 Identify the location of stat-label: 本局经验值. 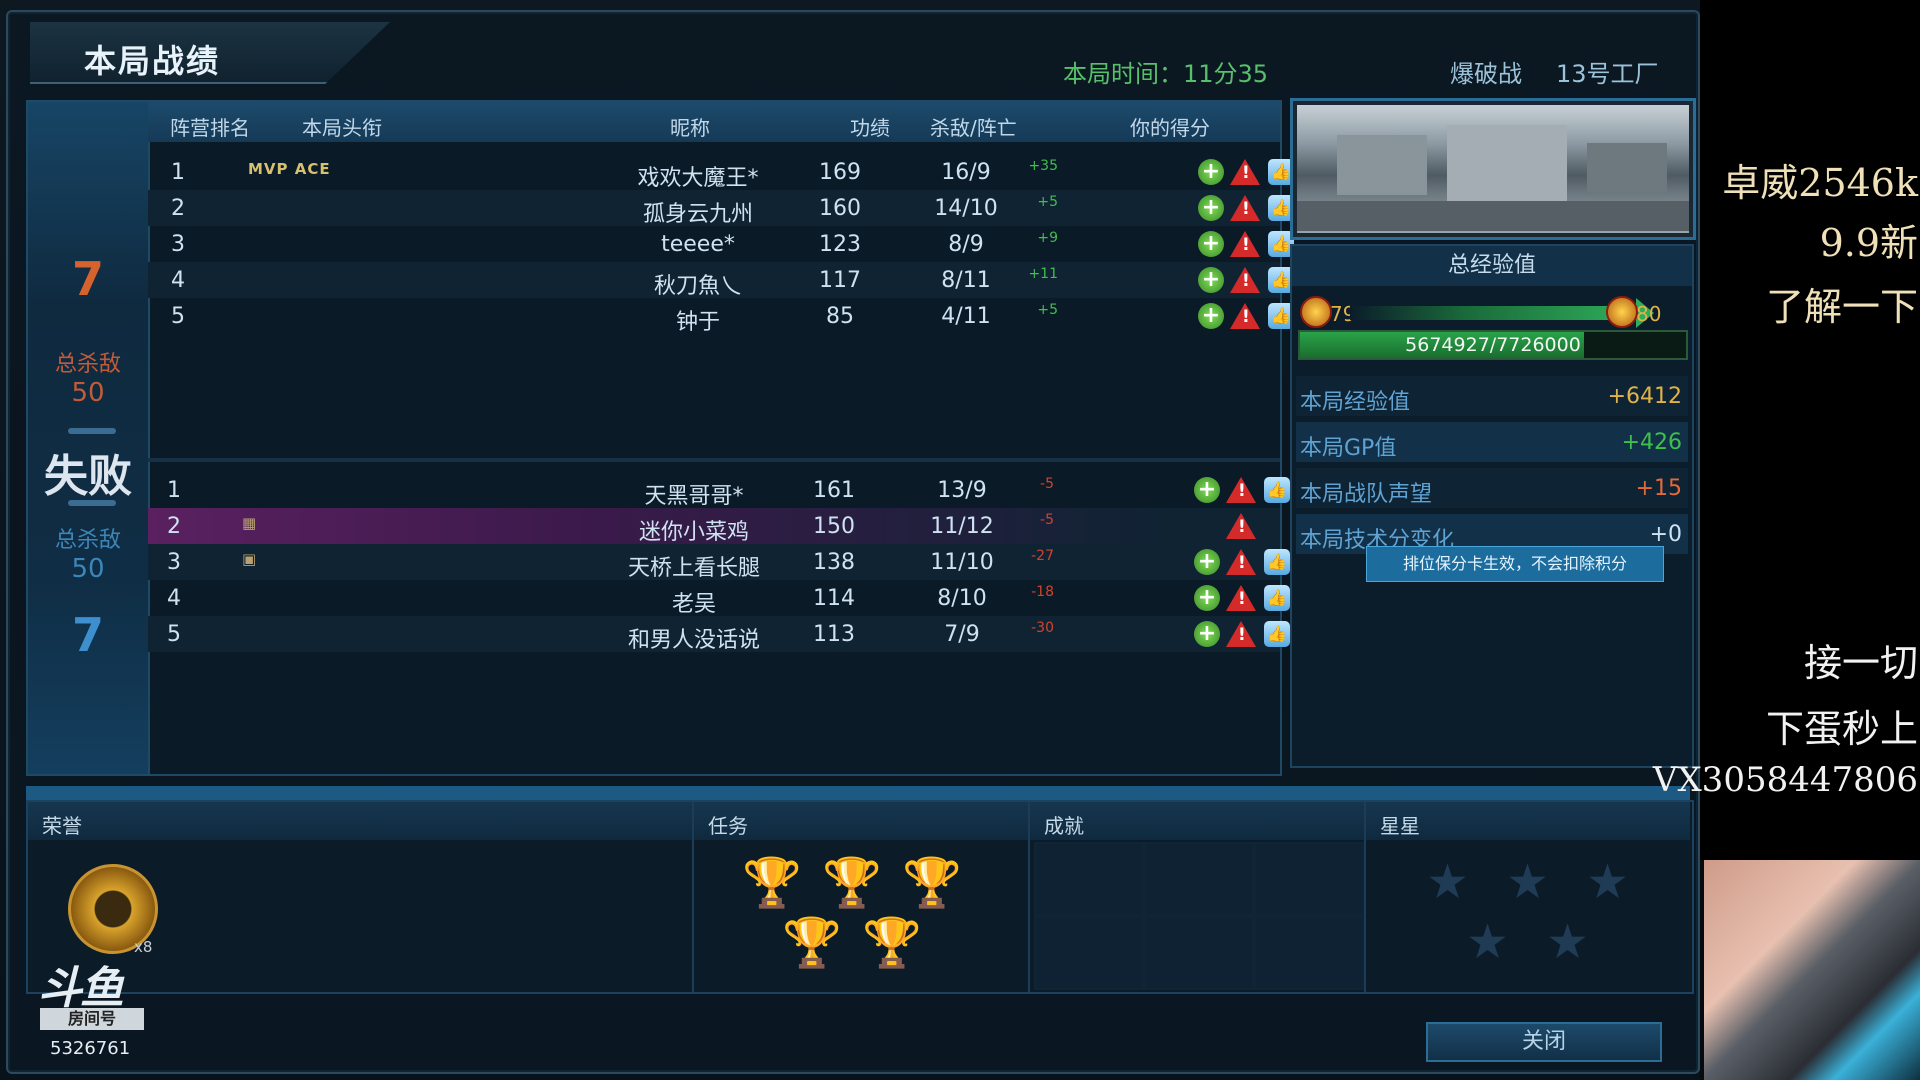
(1355, 402).